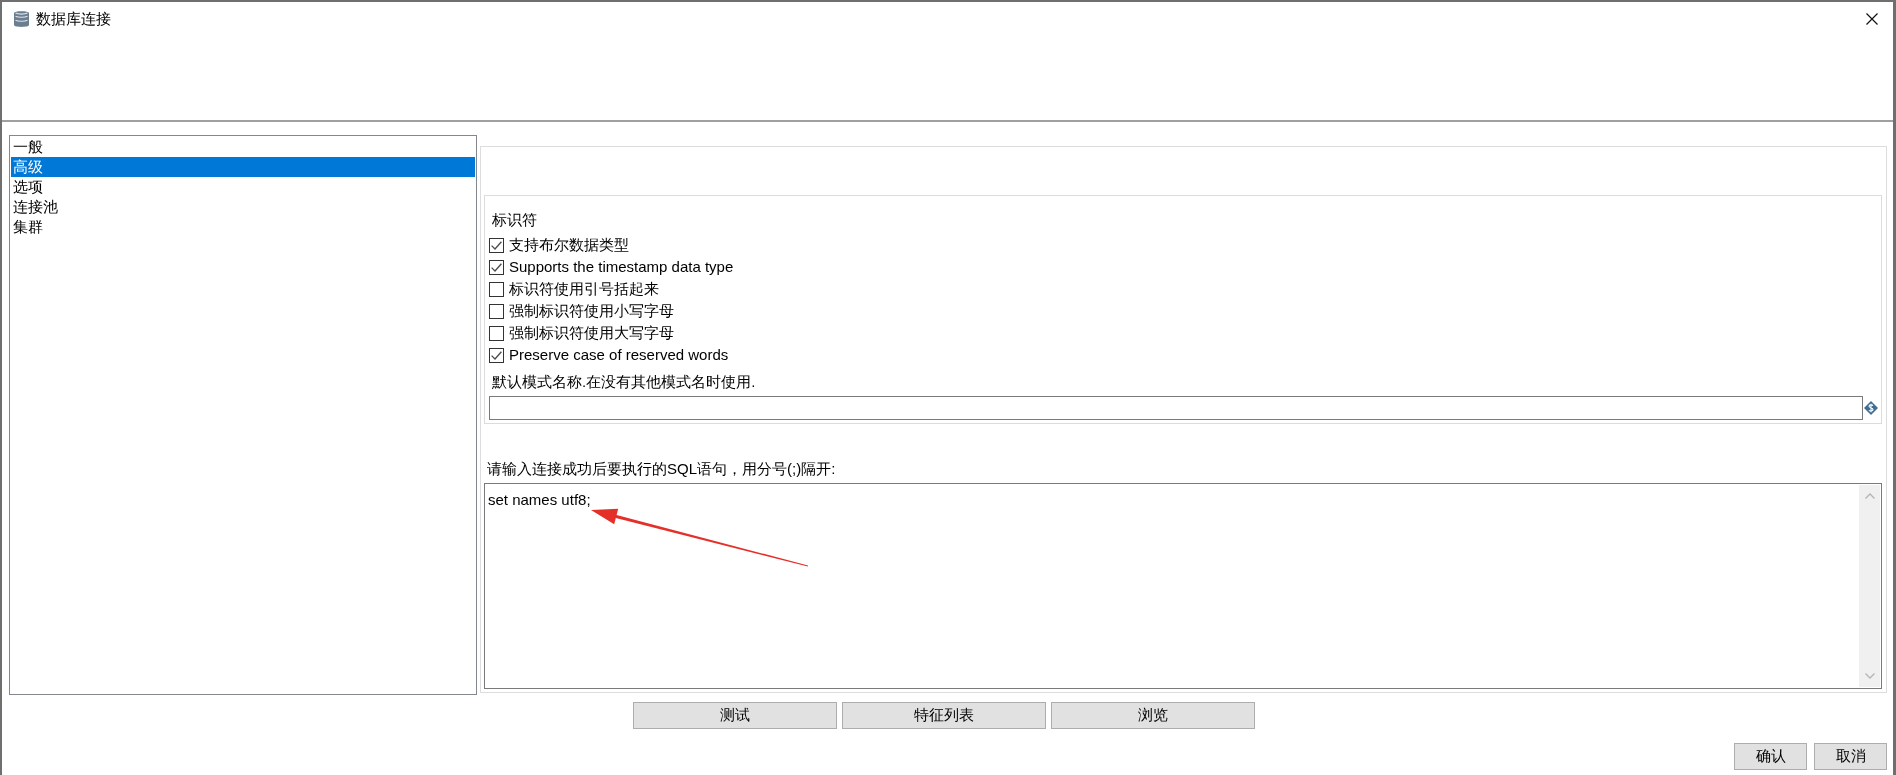 This screenshot has width=1896, height=775. I want to click on action-button: 浏览, so click(1153, 715).